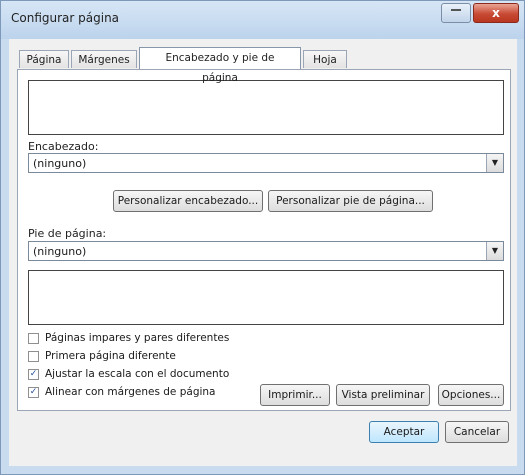  Describe the element at coordinates (266, 251) in the screenshot. I see `footer-select: (ninguno) ▼` at that location.